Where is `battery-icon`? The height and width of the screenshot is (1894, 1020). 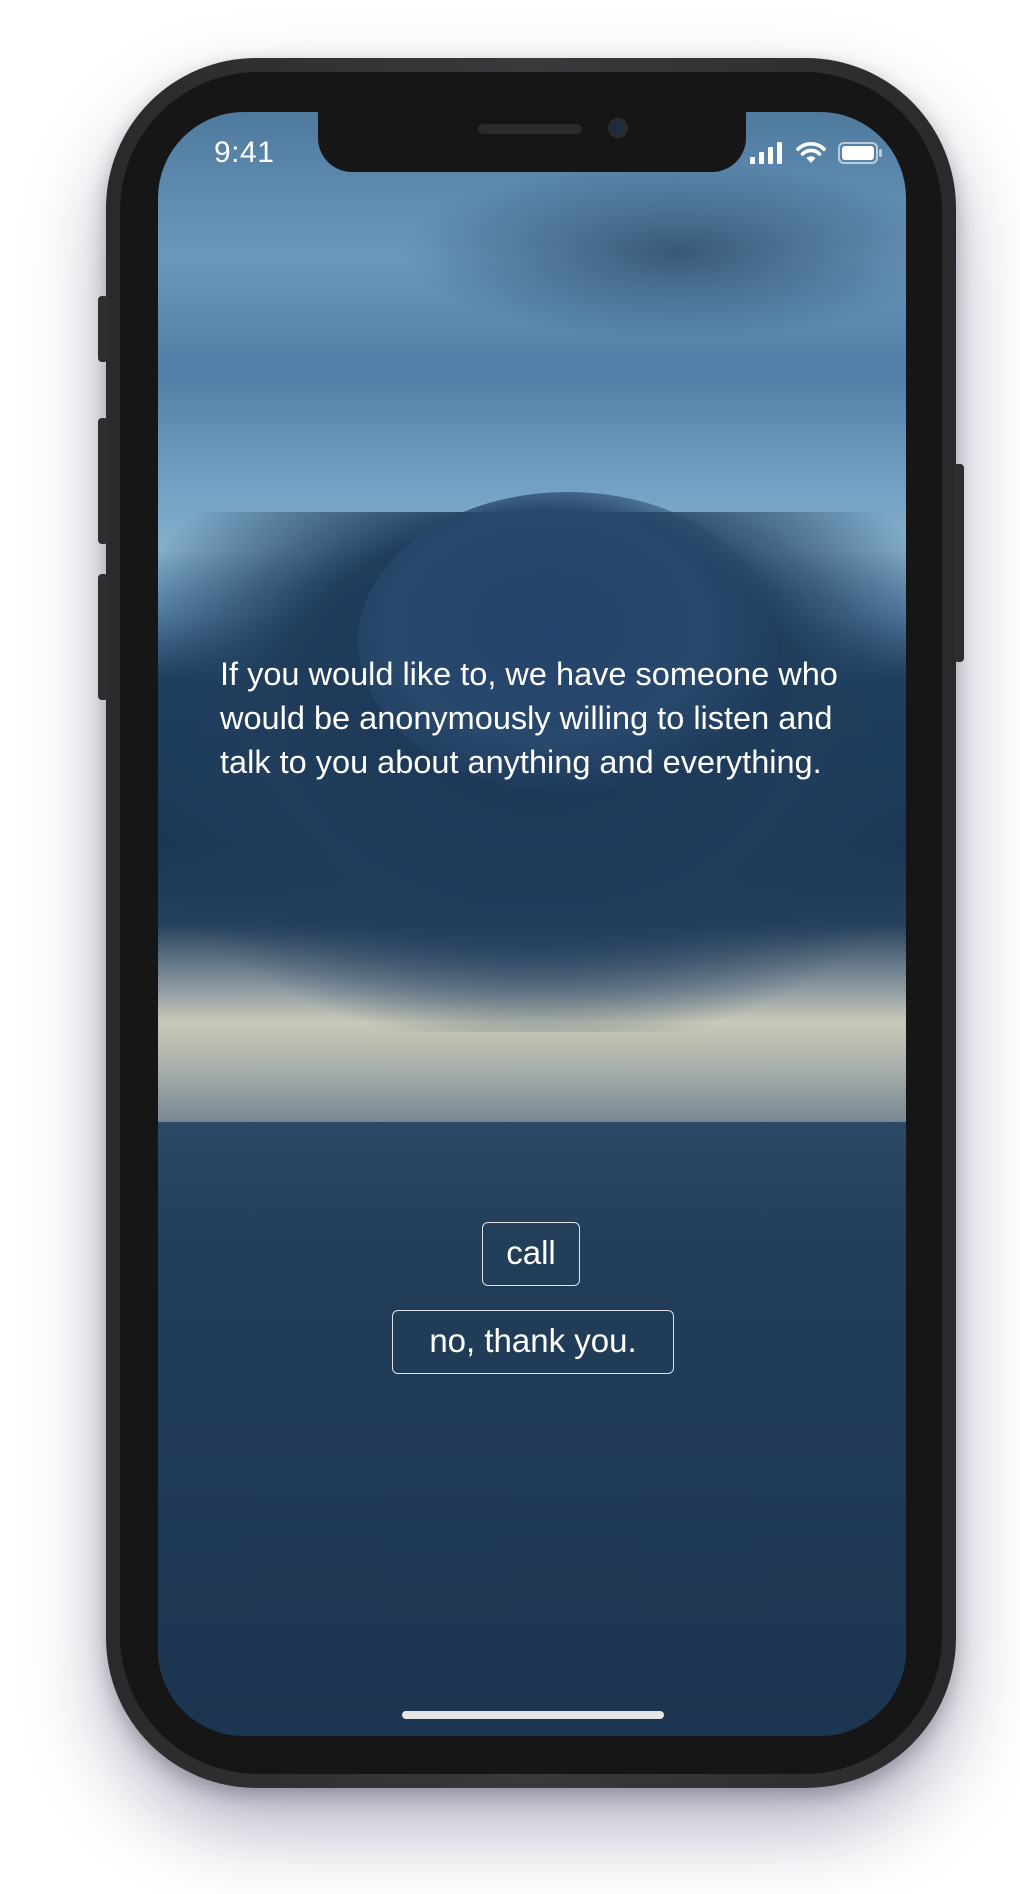 battery-icon is located at coordinates (860, 153).